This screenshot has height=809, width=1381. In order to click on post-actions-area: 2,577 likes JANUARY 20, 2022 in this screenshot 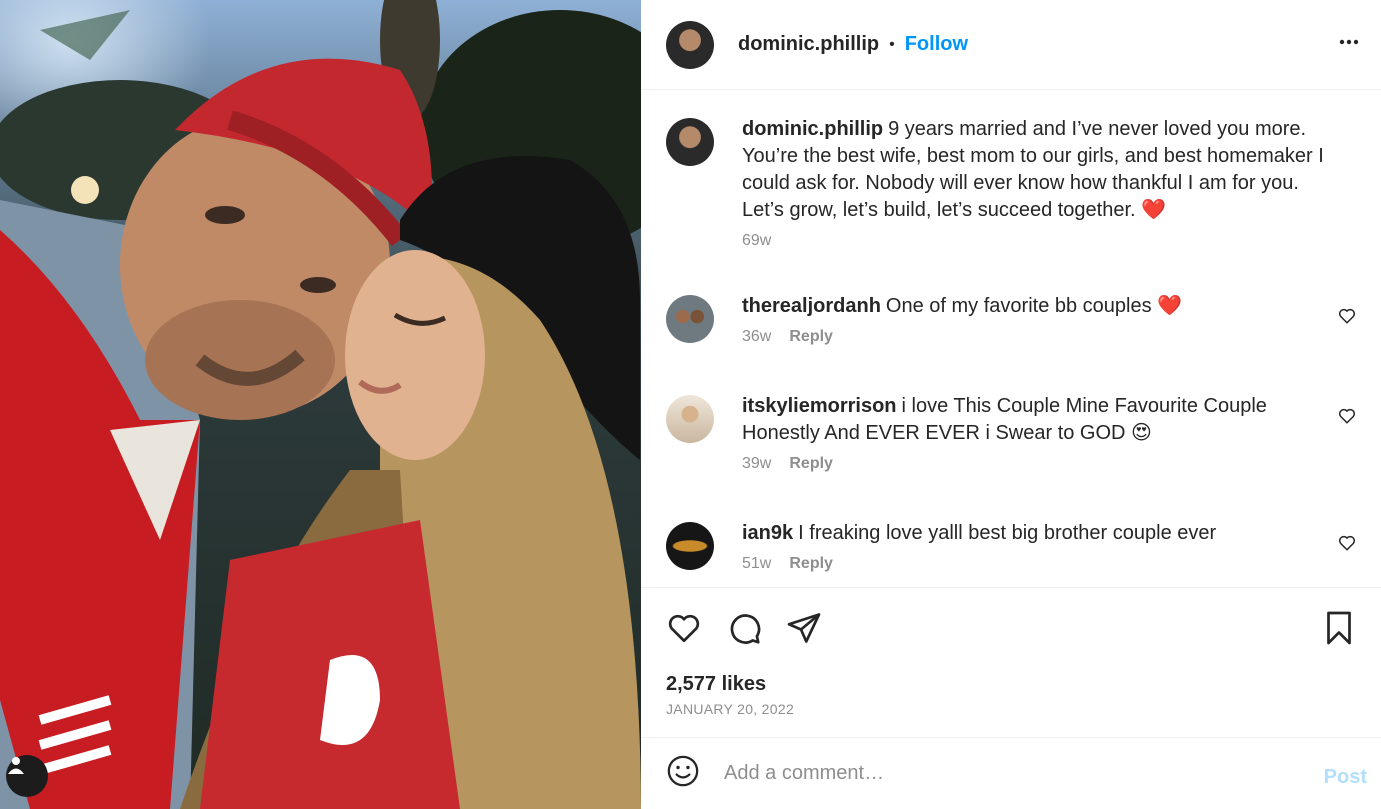, I will do `click(1011, 662)`.